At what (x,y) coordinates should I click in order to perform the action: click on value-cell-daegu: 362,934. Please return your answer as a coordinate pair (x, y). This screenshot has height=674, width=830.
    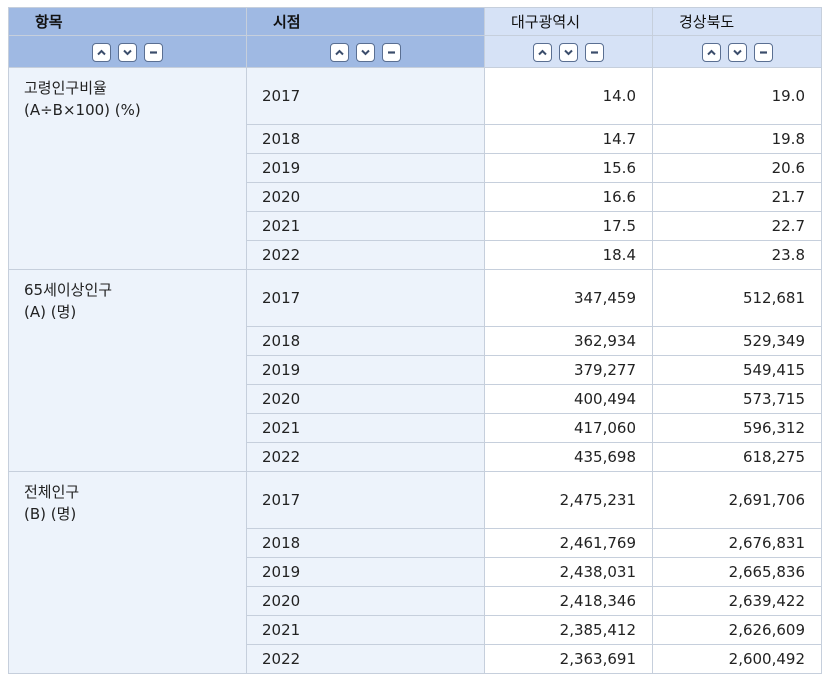
    Looking at the image, I should click on (568, 341).